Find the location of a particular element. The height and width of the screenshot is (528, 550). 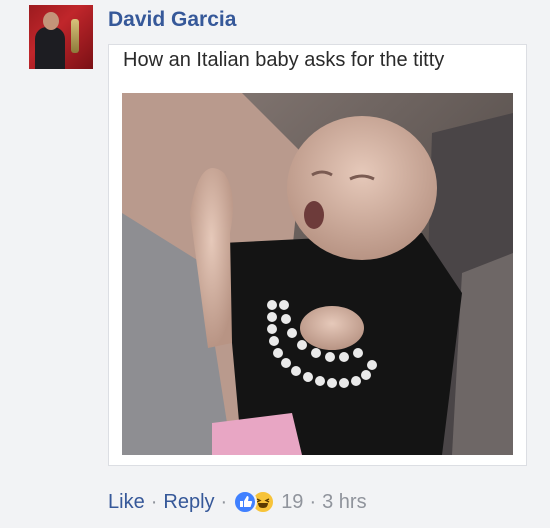

reactions is located at coordinates (254, 502).